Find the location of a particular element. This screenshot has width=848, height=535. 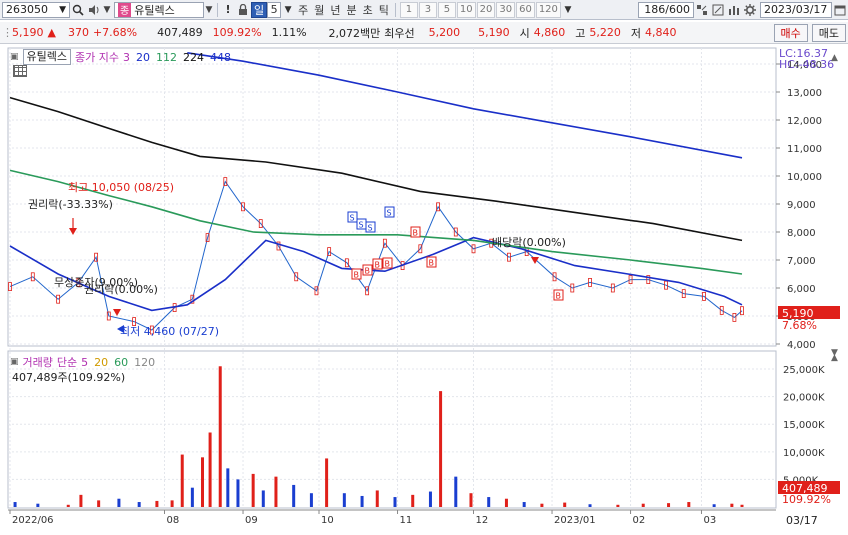

volume-panel-title: 거래량 is located at coordinates (38, 362).